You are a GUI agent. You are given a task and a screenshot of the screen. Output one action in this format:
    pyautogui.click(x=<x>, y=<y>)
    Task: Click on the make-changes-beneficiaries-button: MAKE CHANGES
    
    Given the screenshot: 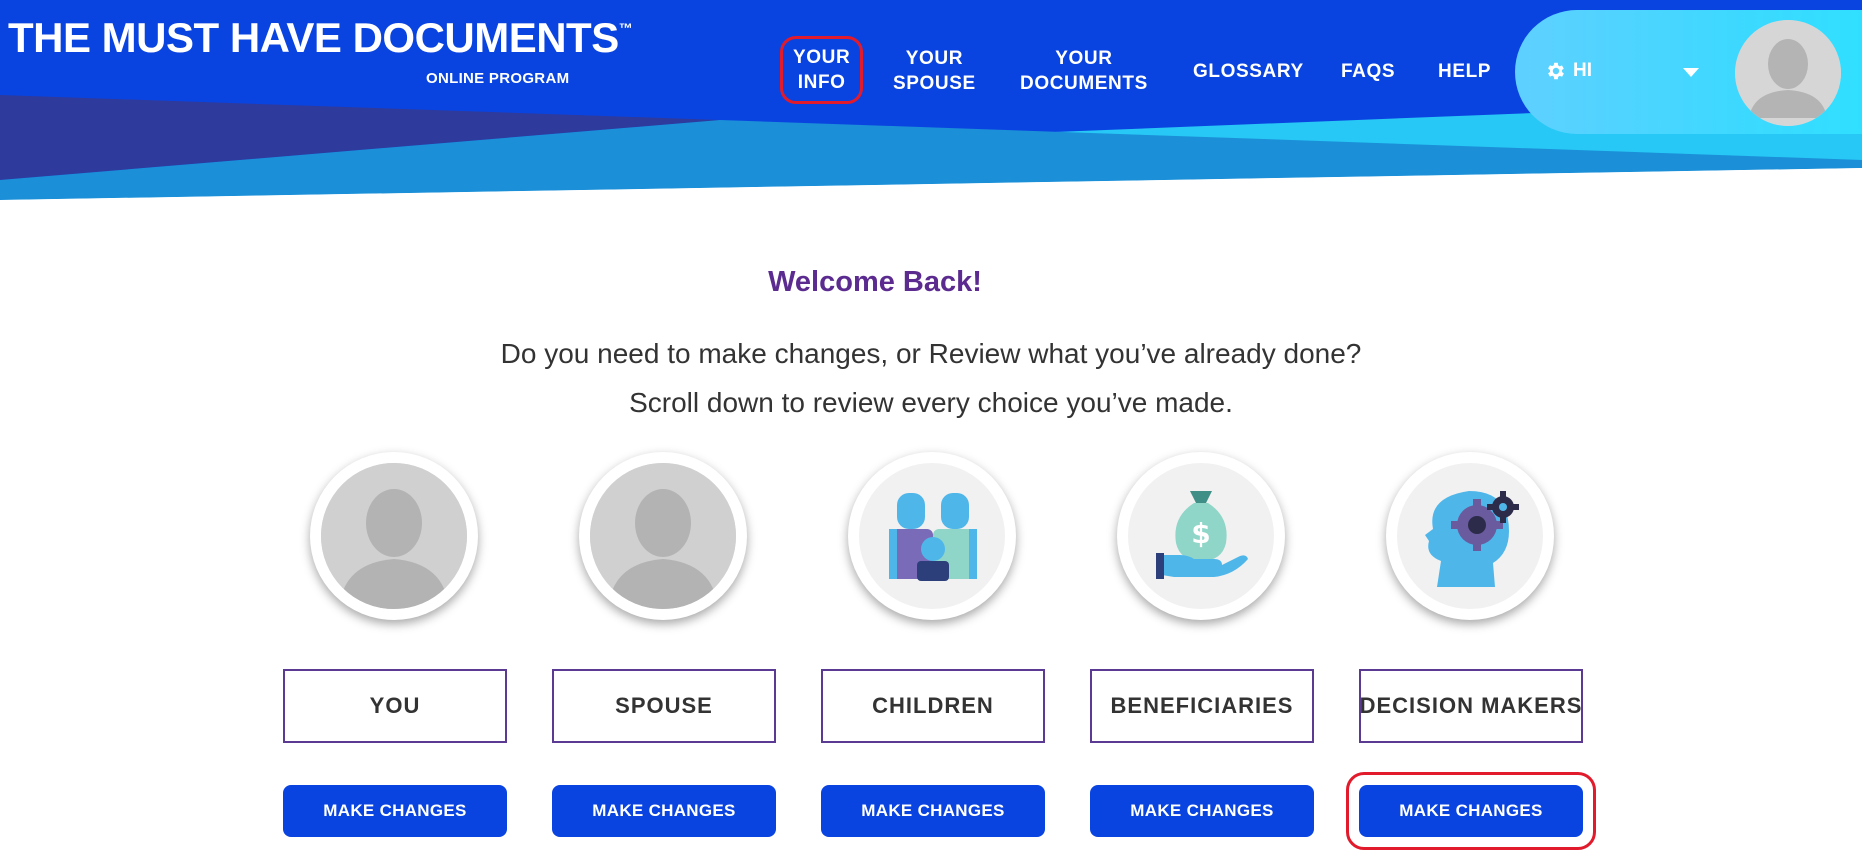 What is the action you would take?
    pyautogui.click(x=1202, y=811)
    